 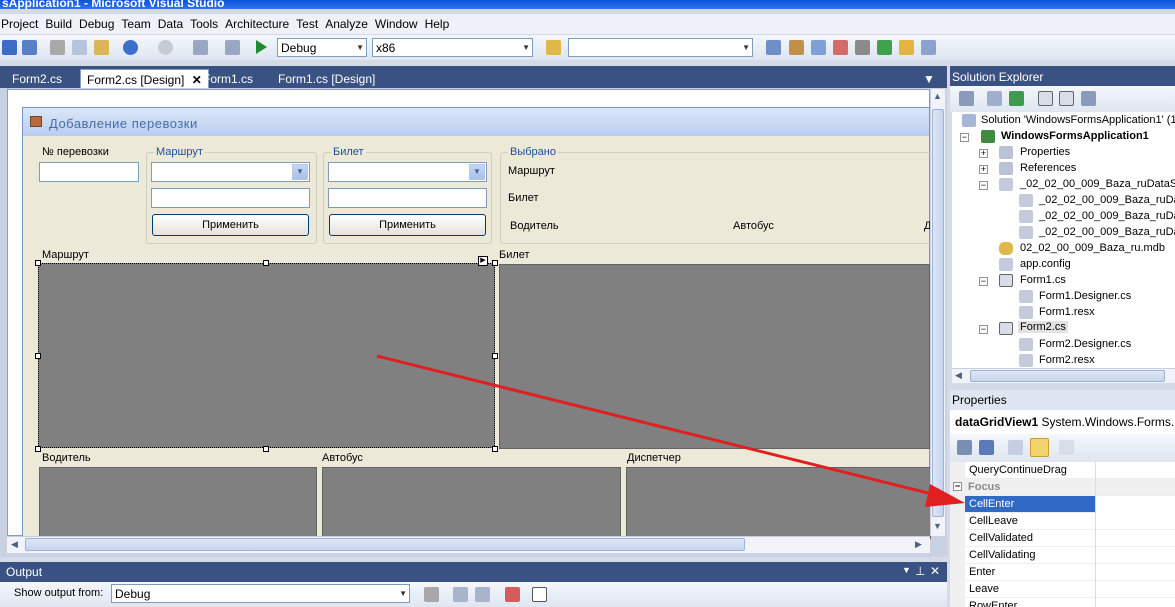 I want to click on ticket-textbox, so click(x=407, y=198).